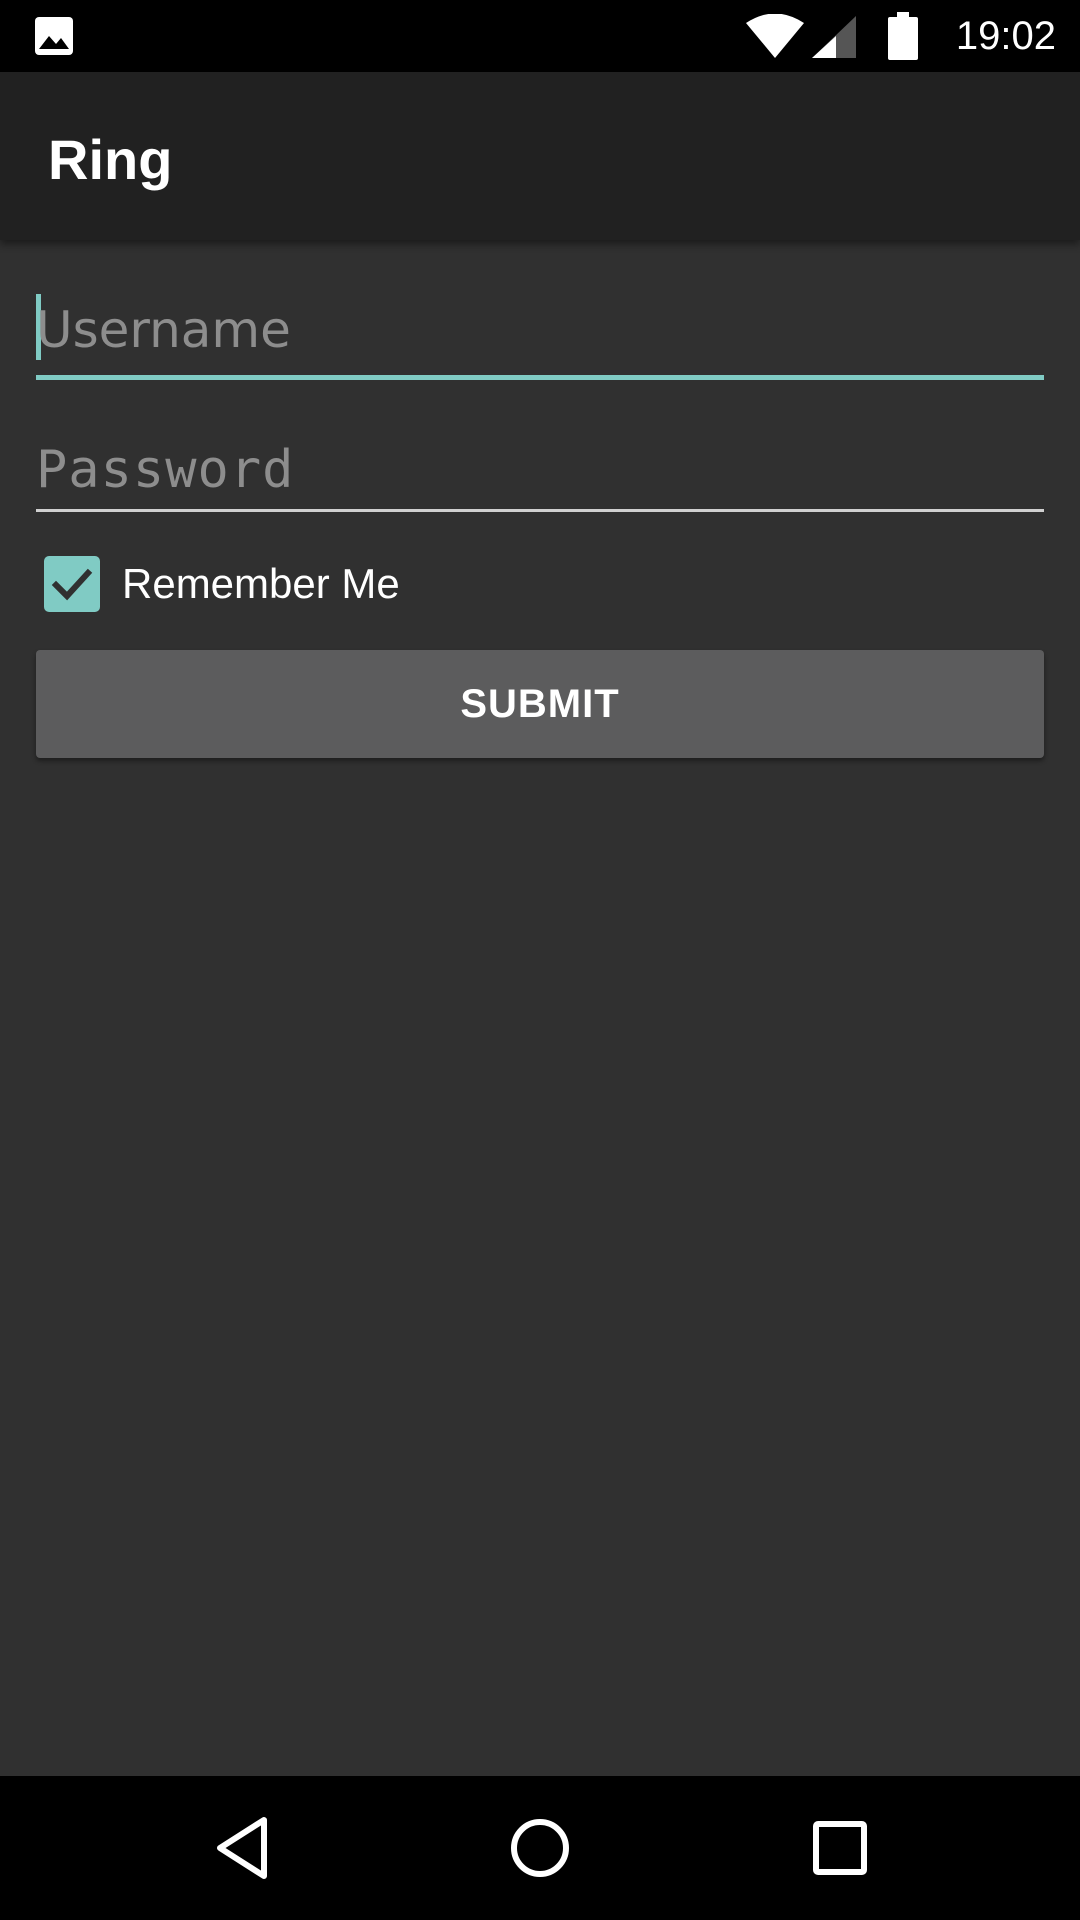 The height and width of the screenshot is (1920, 1080). I want to click on username-field: Username, so click(540, 335).